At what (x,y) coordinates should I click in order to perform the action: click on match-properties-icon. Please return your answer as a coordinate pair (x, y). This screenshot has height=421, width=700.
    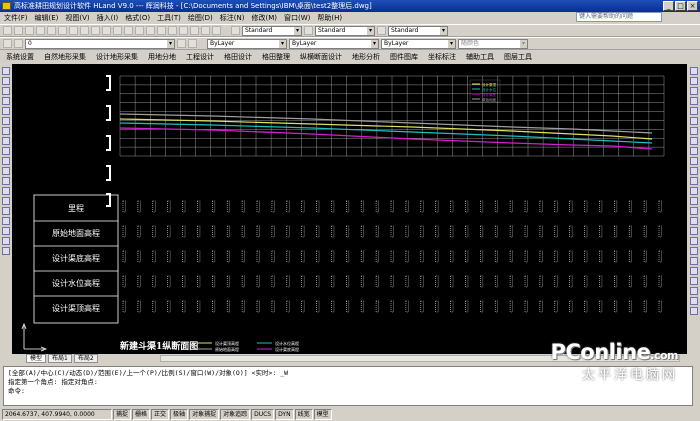
    Looking at the image, I should click on (106, 30).